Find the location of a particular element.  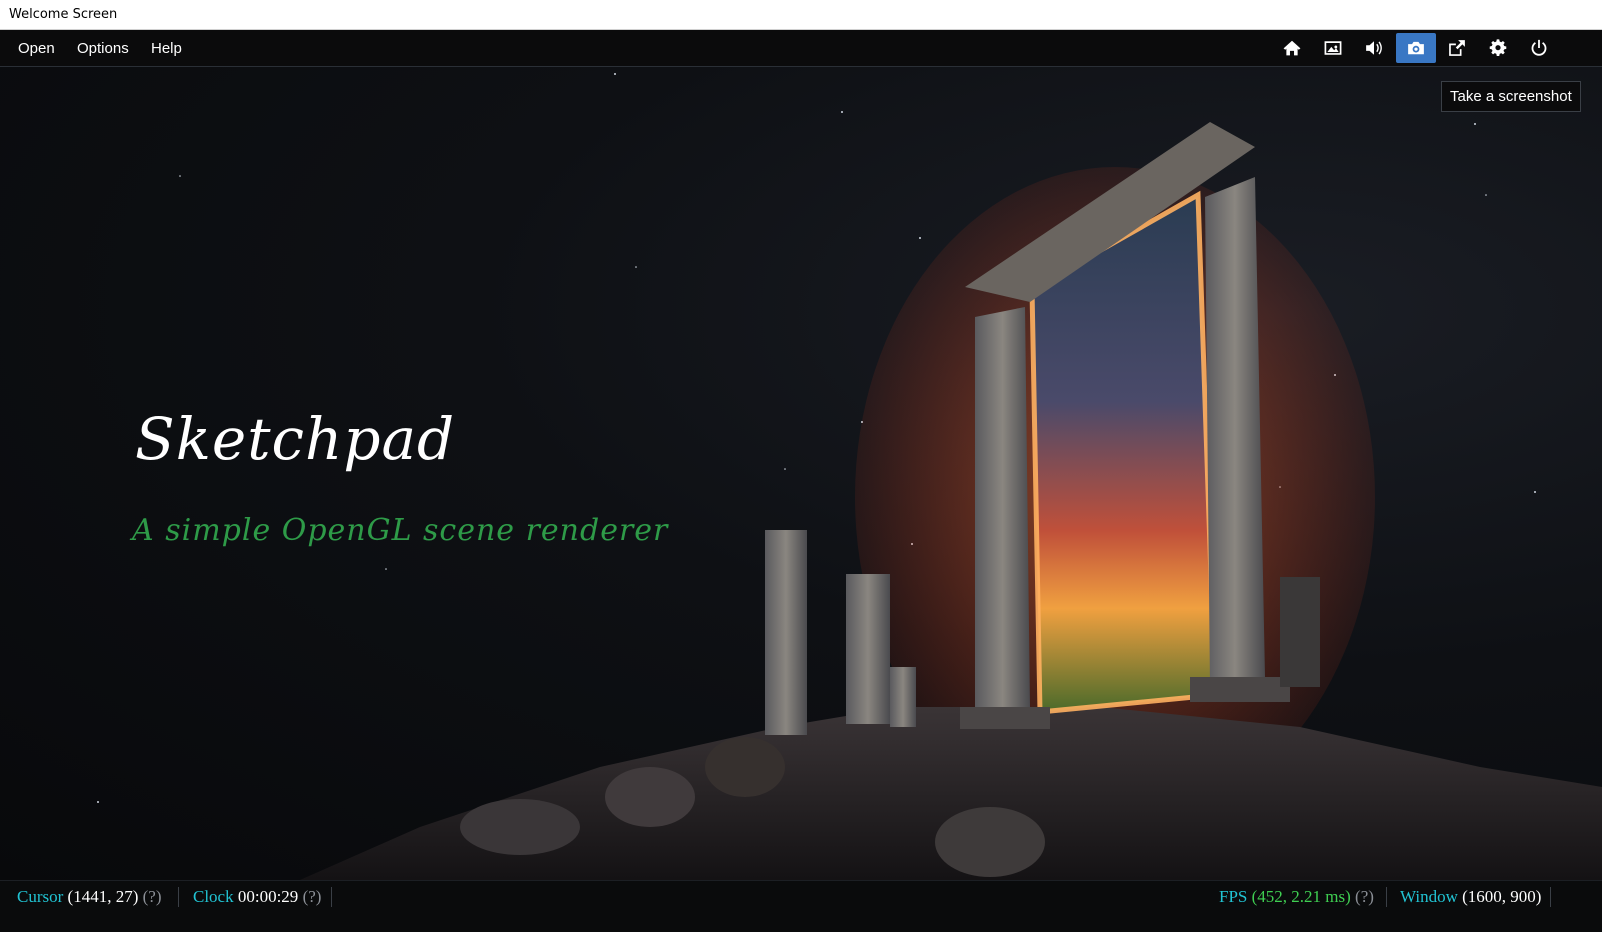

status-clock: Clock 00:00:29 (?) is located at coordinates (257, 897).